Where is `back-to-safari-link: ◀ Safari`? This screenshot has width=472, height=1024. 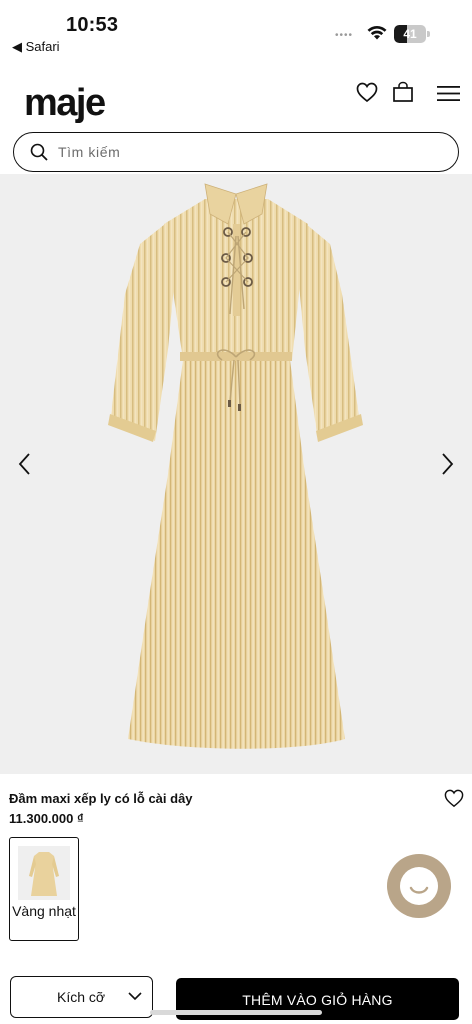
back-to-safari-link: ◀ Safari is located at coordinates (36, 47).